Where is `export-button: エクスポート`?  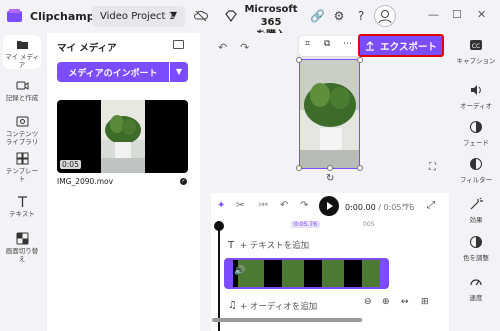
export-button: エクスポート is located at coordinates (401, 45).